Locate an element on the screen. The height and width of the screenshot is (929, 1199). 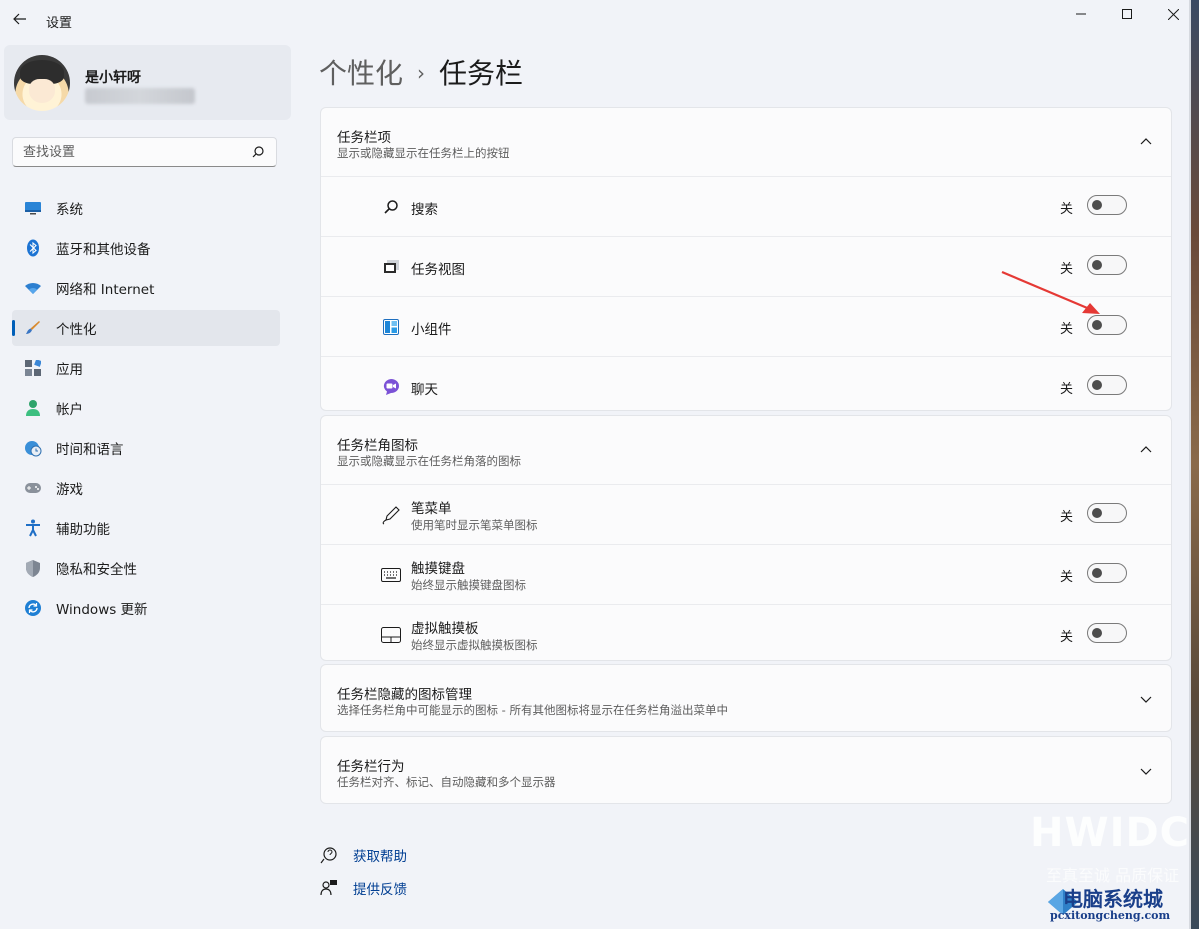
get-help-link: 获取帮助 is located at coordinates (363, 854).